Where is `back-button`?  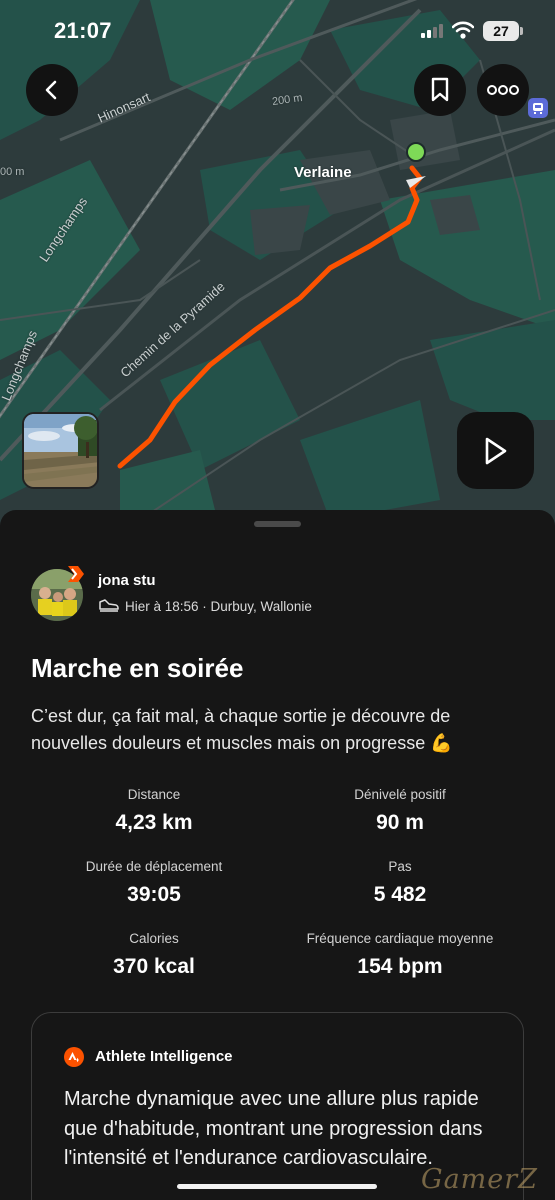 back-button is located at coordinates (52, 90).